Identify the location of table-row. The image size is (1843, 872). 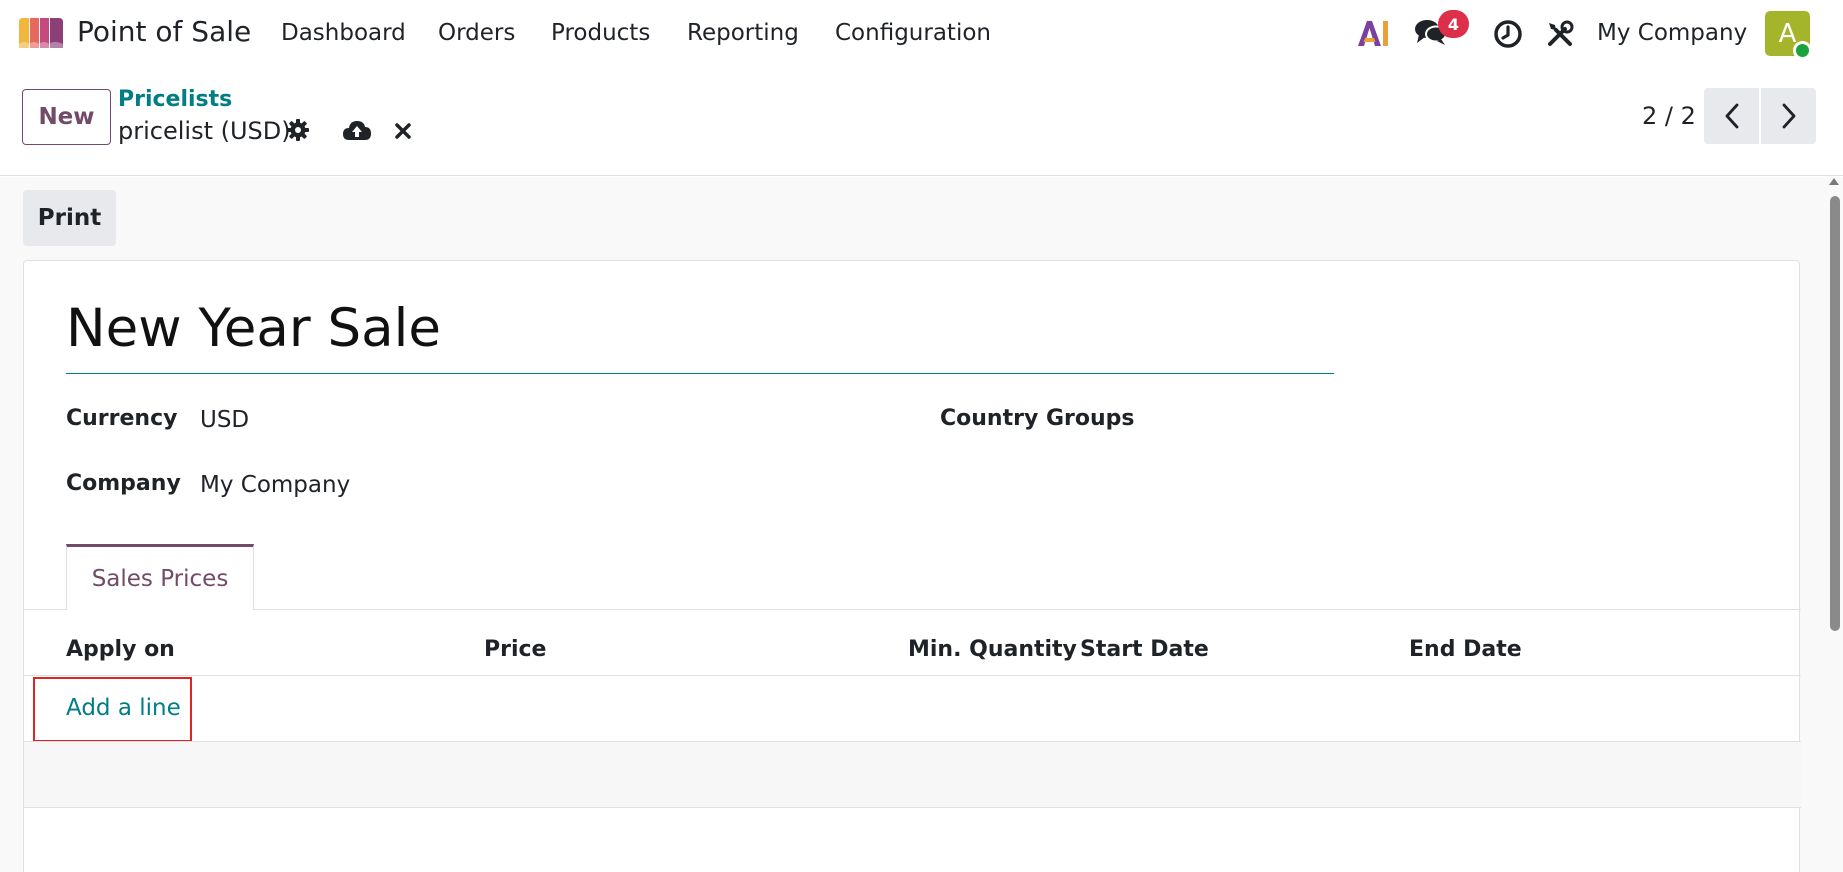
(912, 775).